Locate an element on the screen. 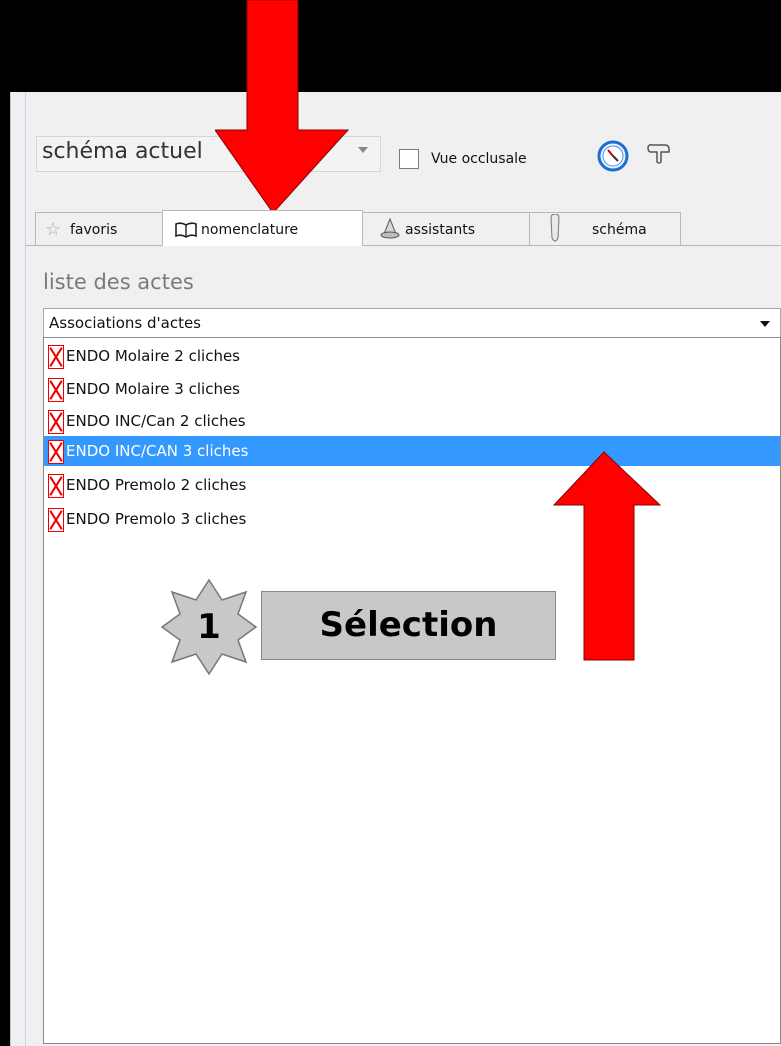 The image size is (781, 1046). annotation-label-box: Sélection is located at coordinates (408, 625).